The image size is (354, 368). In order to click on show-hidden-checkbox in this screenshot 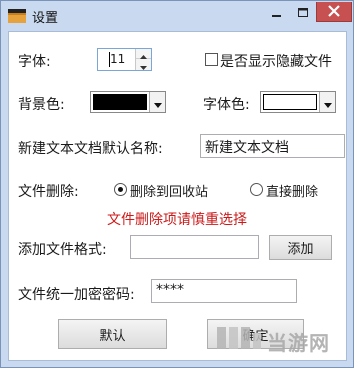, I will do `click(211, 59)`.